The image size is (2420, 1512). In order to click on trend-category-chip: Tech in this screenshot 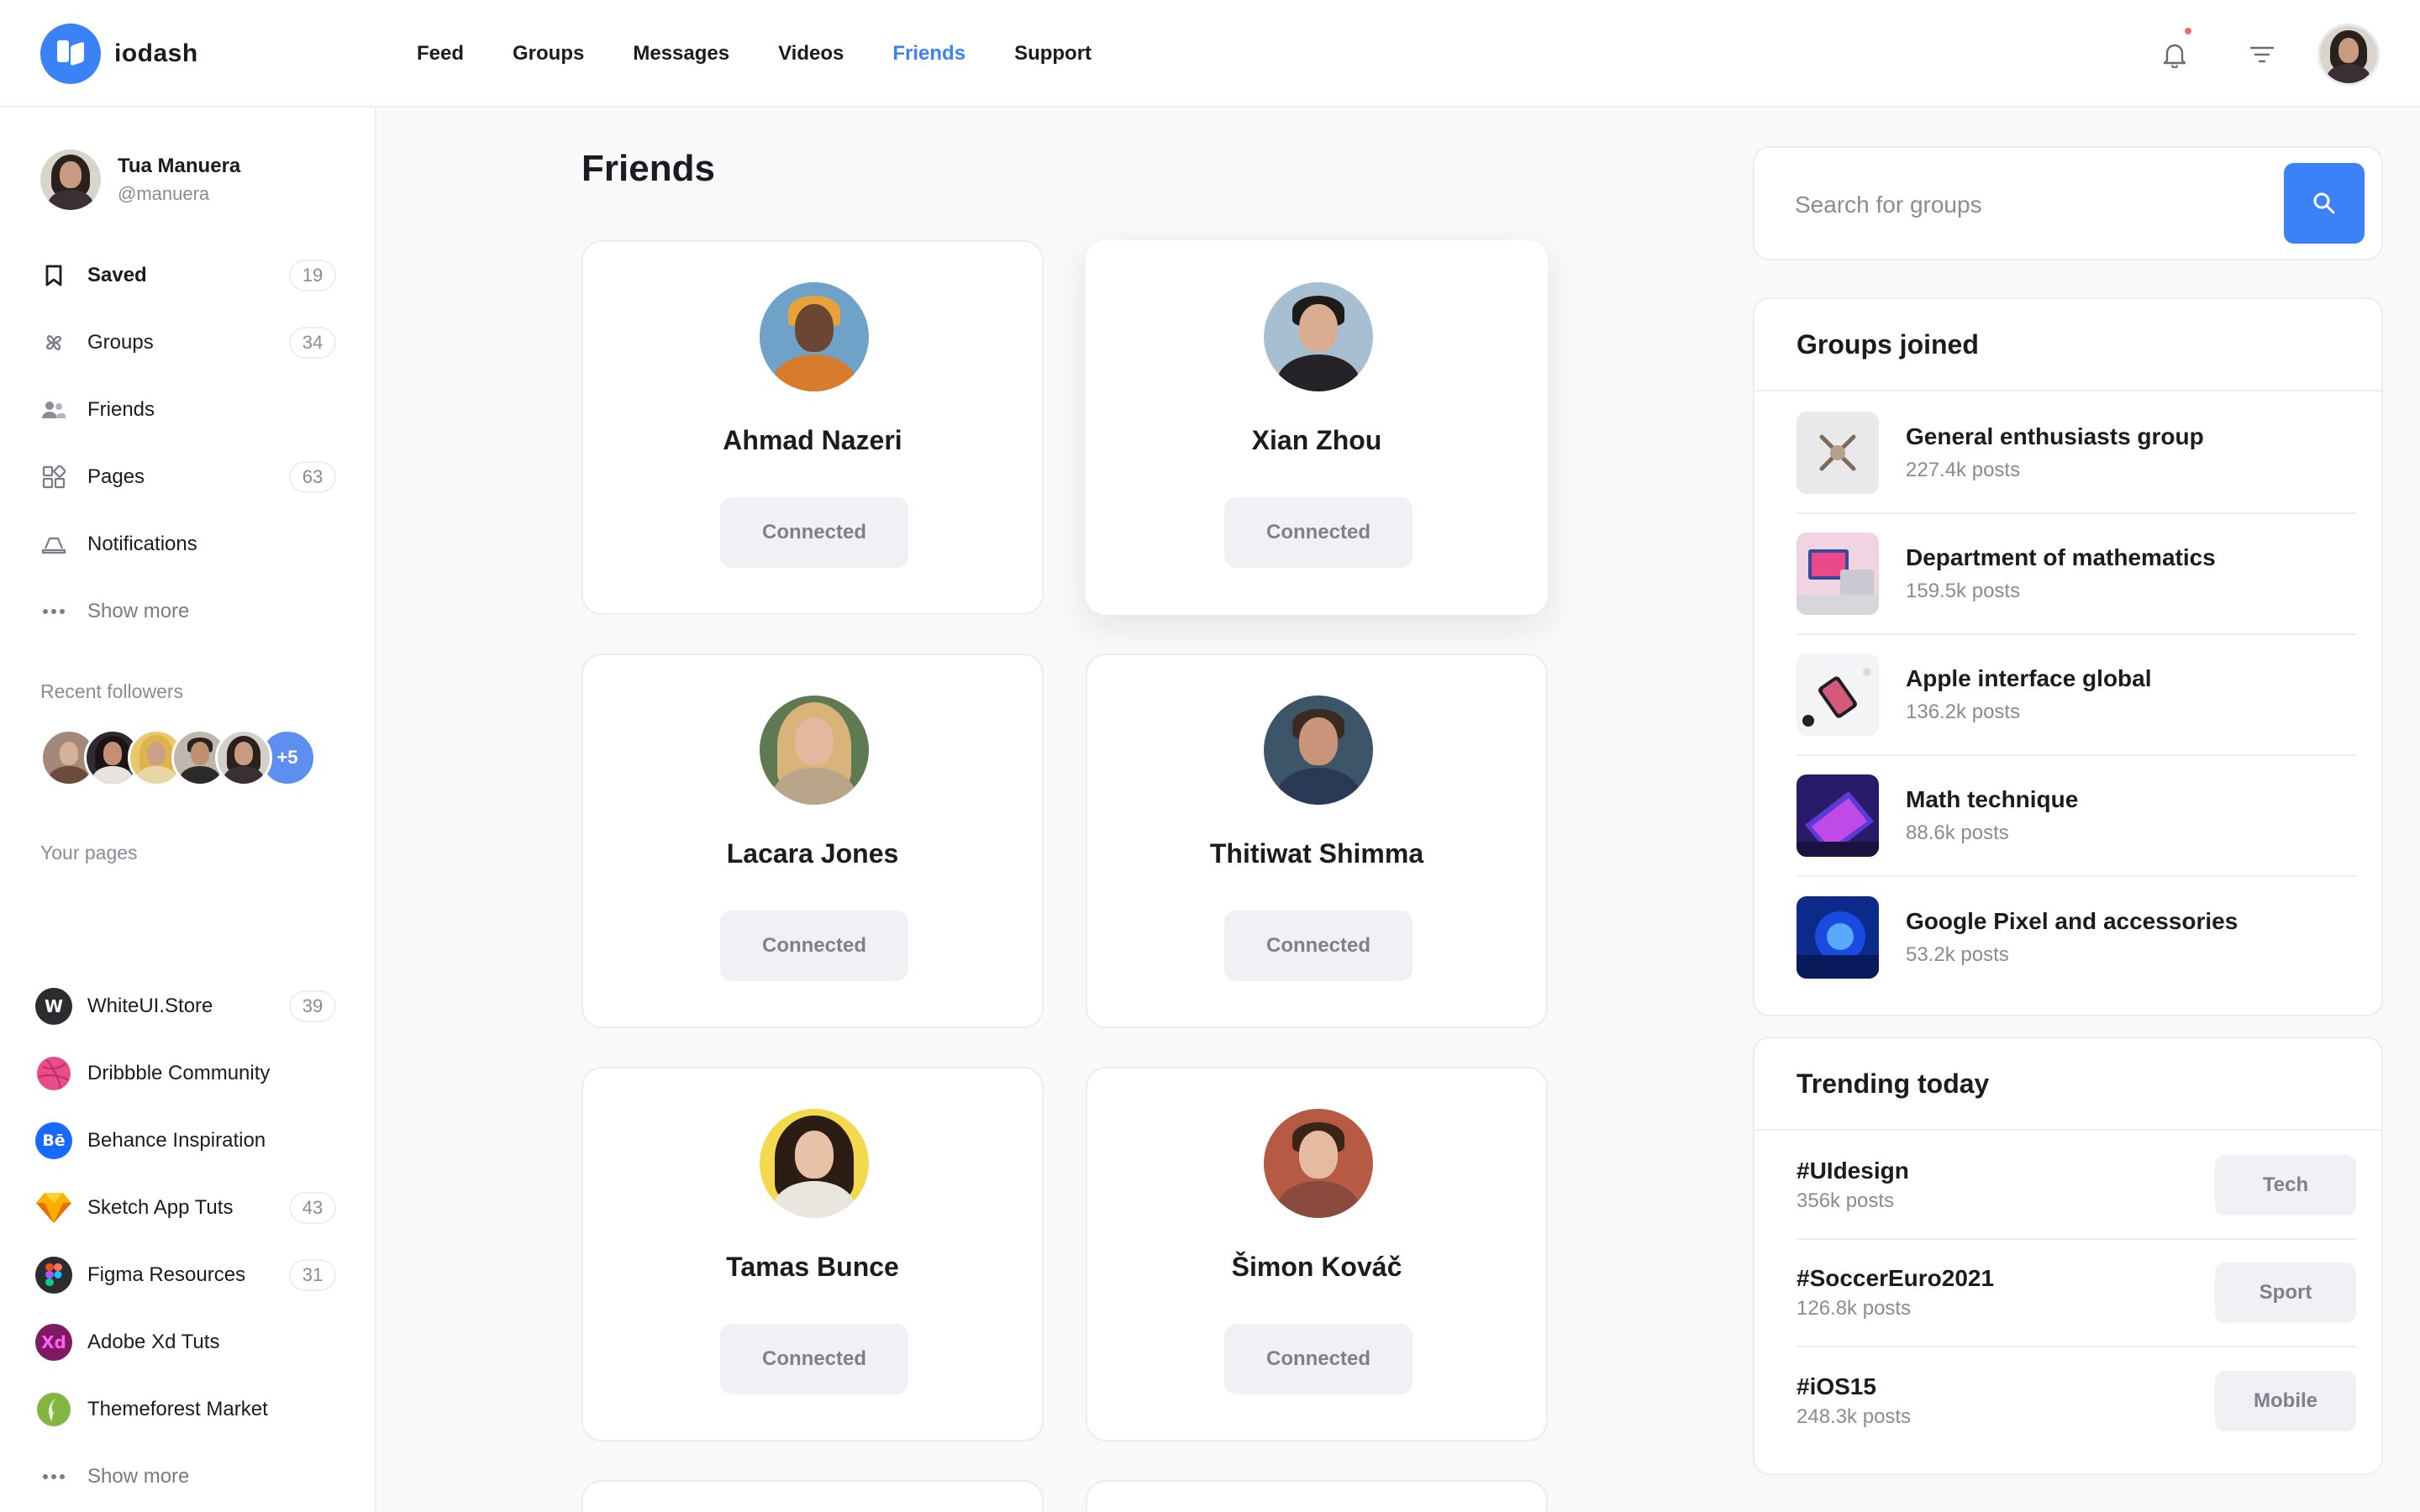, I will do `click(2285, 1185)`.